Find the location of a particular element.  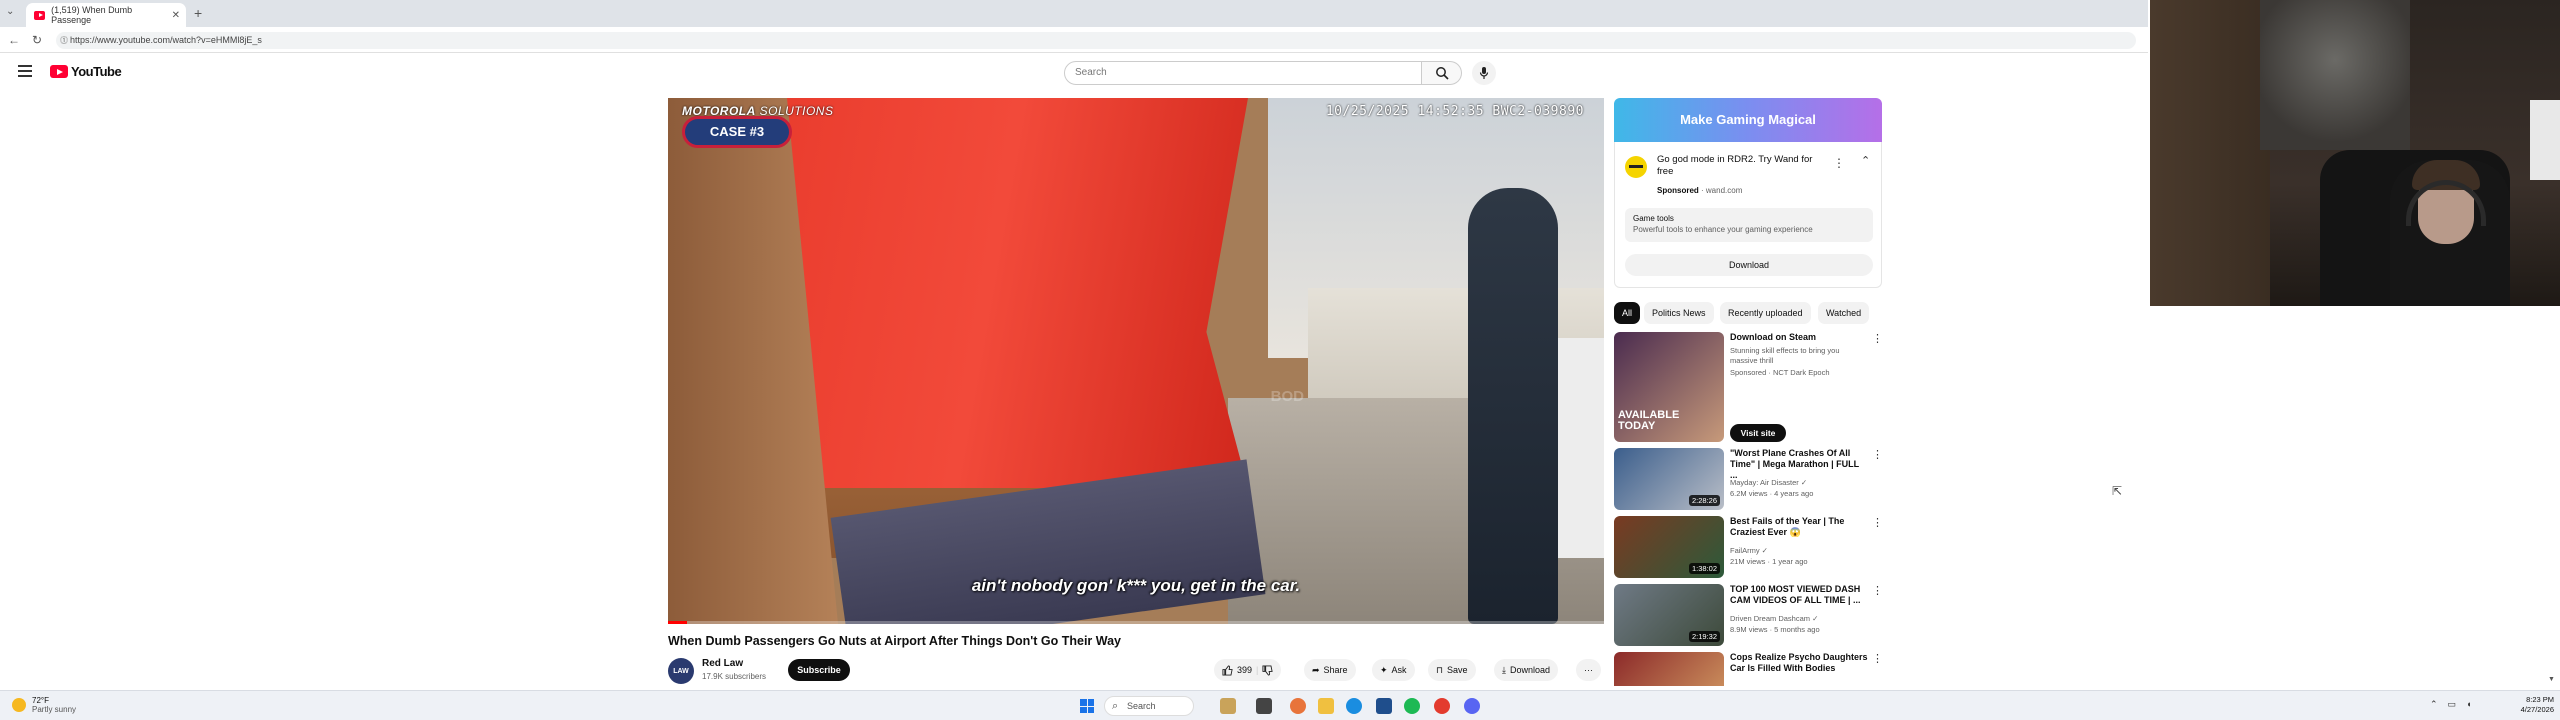

browser-tab: (1,519) When Dumb Passenge ✕ is located at coordinates (106, 15).